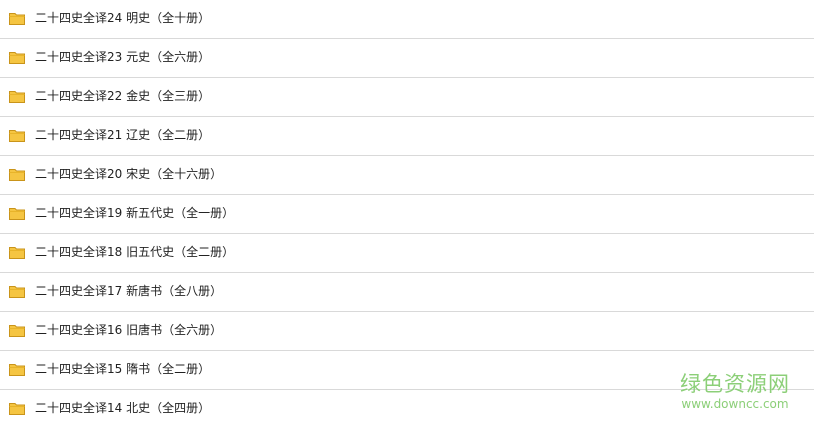  What do you see at coordinates (735, 404) in the screenshot?
I see `watermark-url: www.downcc.com` at bounding box center [735, 404].